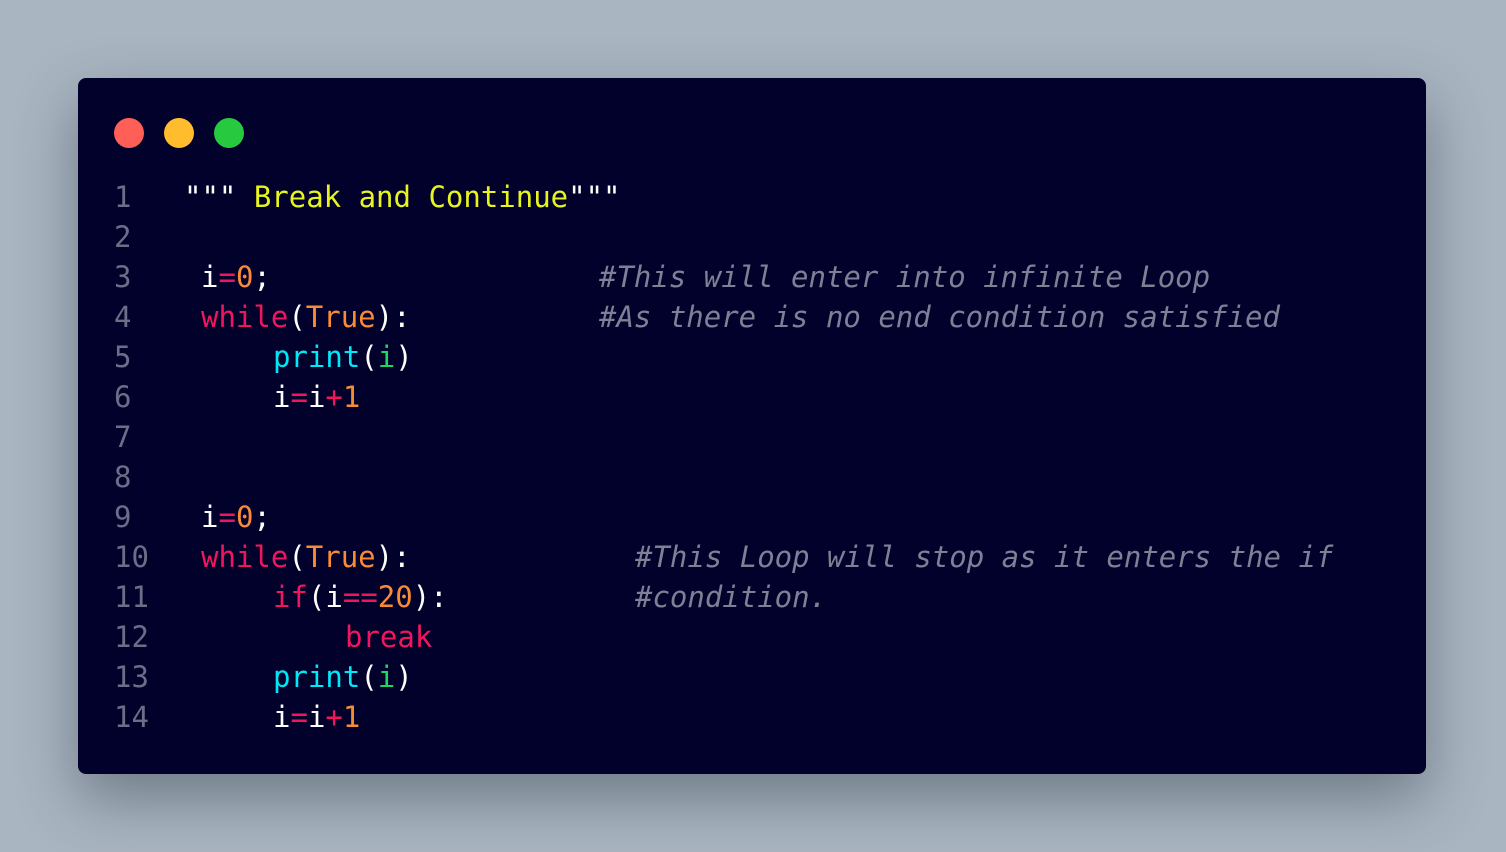  What do you see at coordinates (411, 197) in the screenshot?
I see `code-token-string: Break and Continue` at bounding box center [411, 197].